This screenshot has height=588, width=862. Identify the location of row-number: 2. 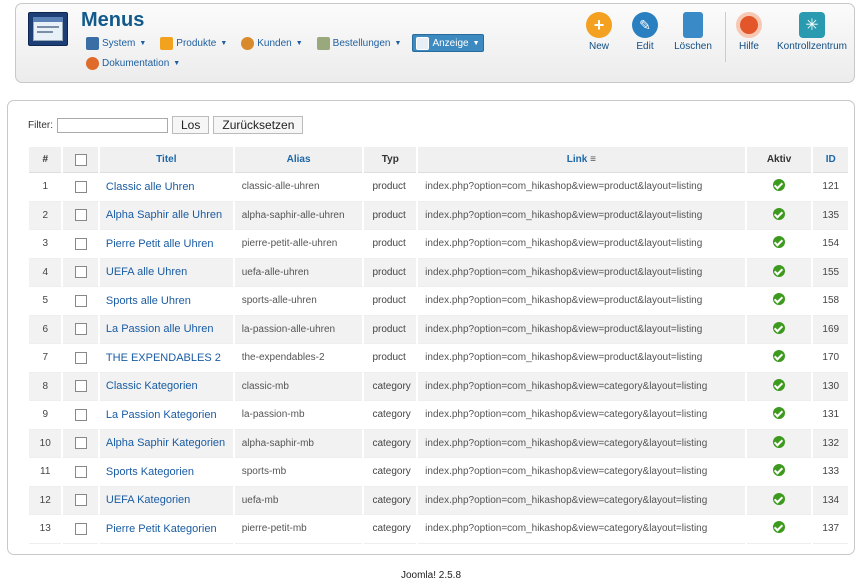
(45, 215).